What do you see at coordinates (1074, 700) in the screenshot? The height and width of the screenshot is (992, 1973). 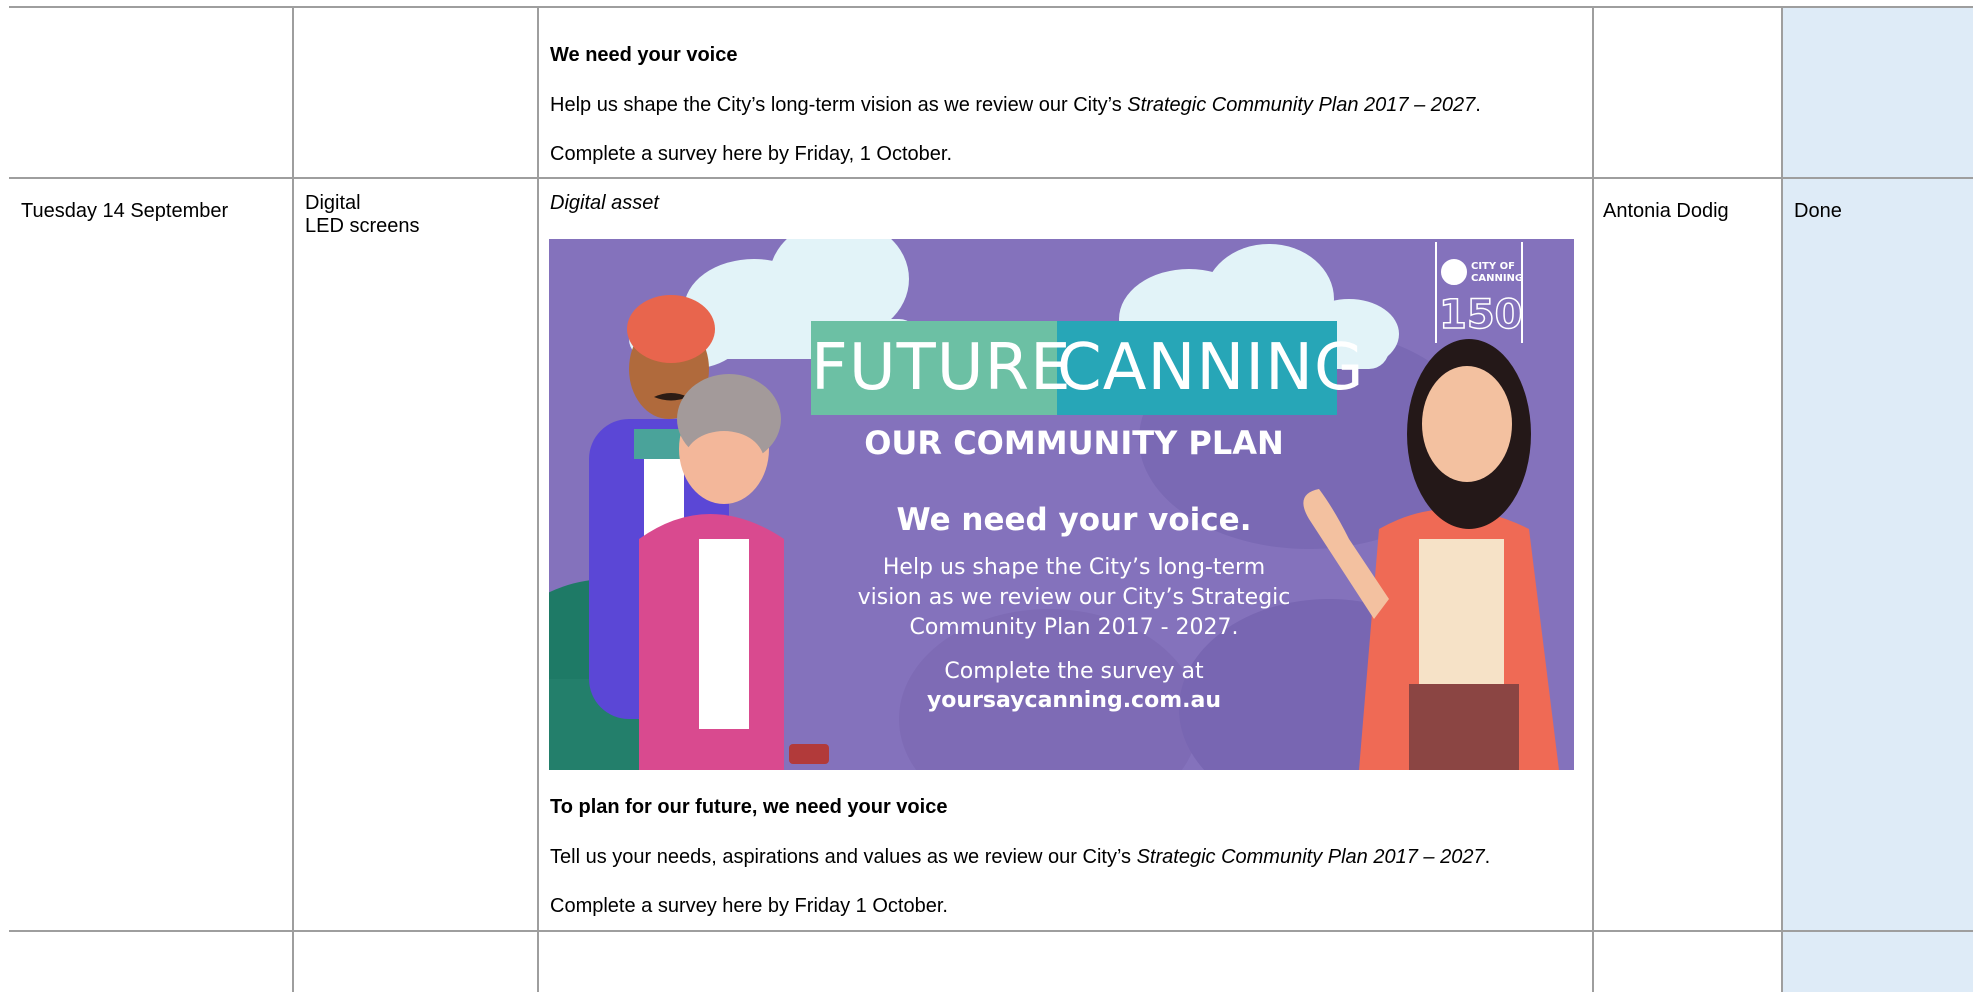 I see `banner-url: yoursaycanning.com.au` at bounding box center [1074, 700].